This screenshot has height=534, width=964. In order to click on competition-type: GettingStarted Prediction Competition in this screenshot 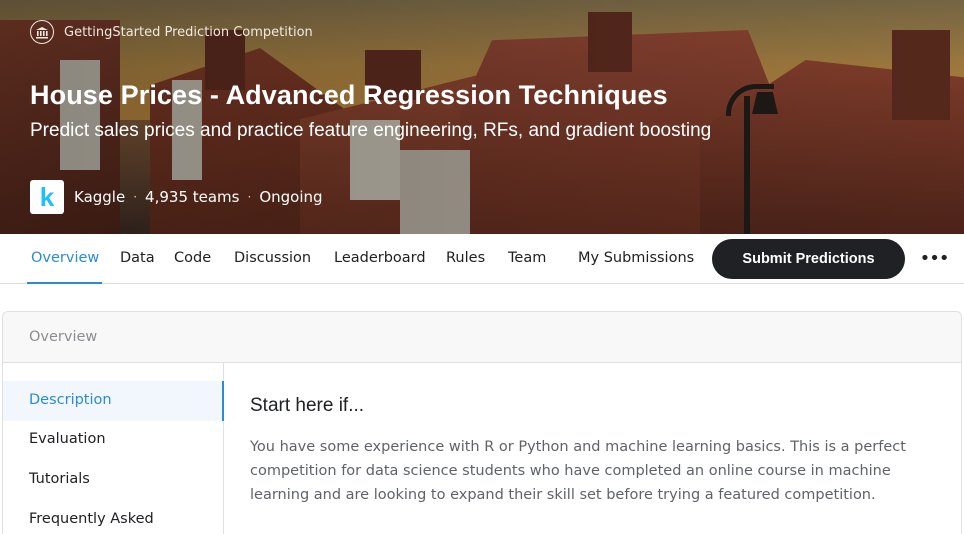, I will do `click(171, 32)`.